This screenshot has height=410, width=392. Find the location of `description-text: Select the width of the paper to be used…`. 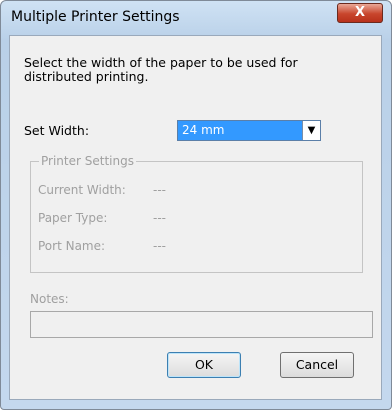

description-text: Select the width of the paper to be used… is located at coordinates (161, 69).